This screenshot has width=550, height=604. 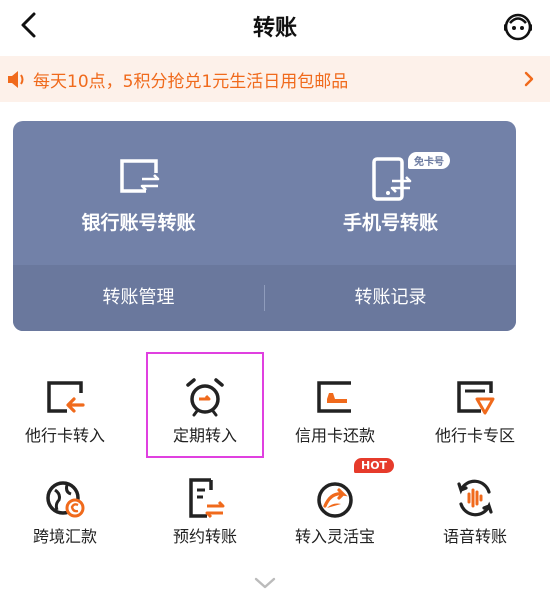 I want to click on phone-transfer-button: 免卡号 手机号转账, so click(x=390, y=193).